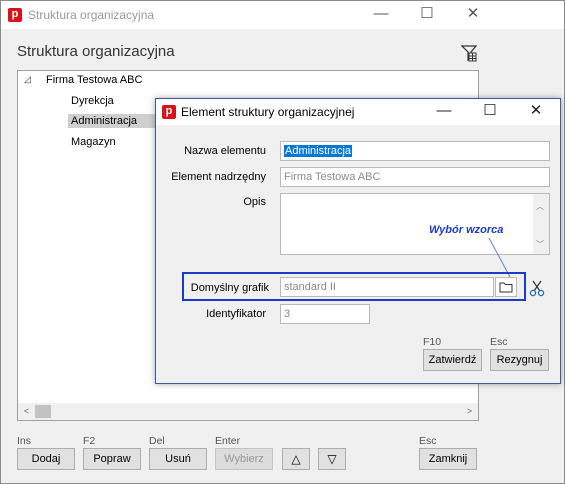 The width and height of the screenshot is (565, 484). Describe the element at coordinates (89, 441) in the screenshot. I see `edit-shortcut: F2` at that location.